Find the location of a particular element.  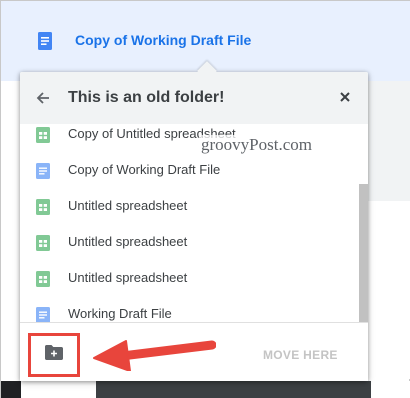

background-dark-block is located at coordinates (11, 389).